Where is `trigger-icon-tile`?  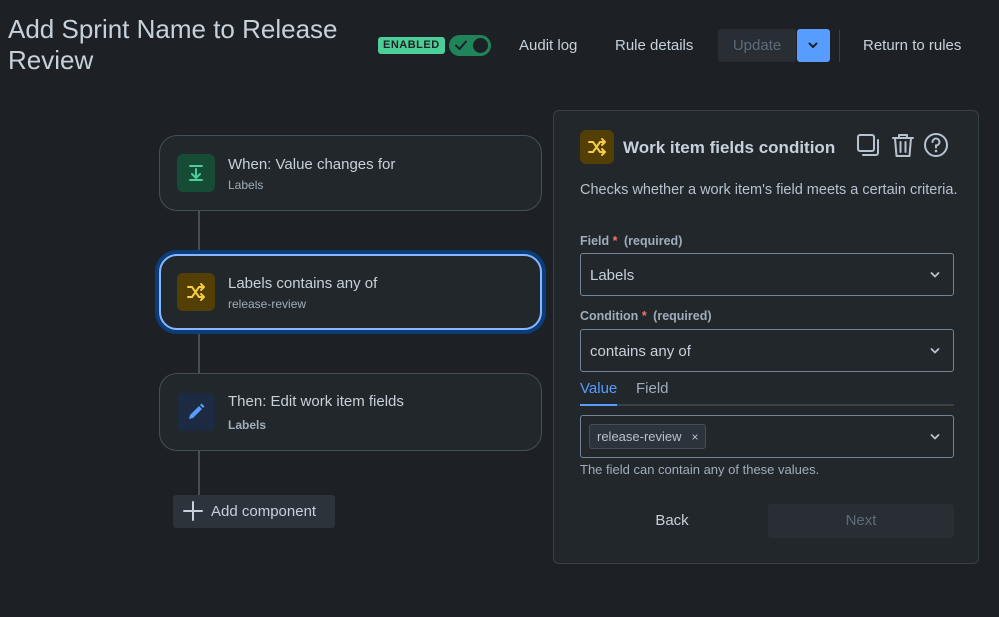
trigger-icon-tile is located at coordinates (196, 173).